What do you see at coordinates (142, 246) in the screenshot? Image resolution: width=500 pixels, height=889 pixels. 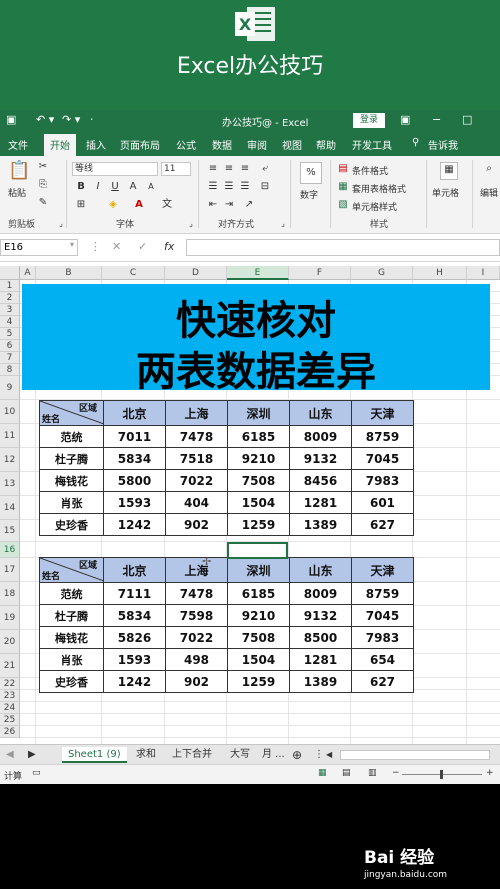 I see `enter-icon: ✓` at bounding box center [142, 246].